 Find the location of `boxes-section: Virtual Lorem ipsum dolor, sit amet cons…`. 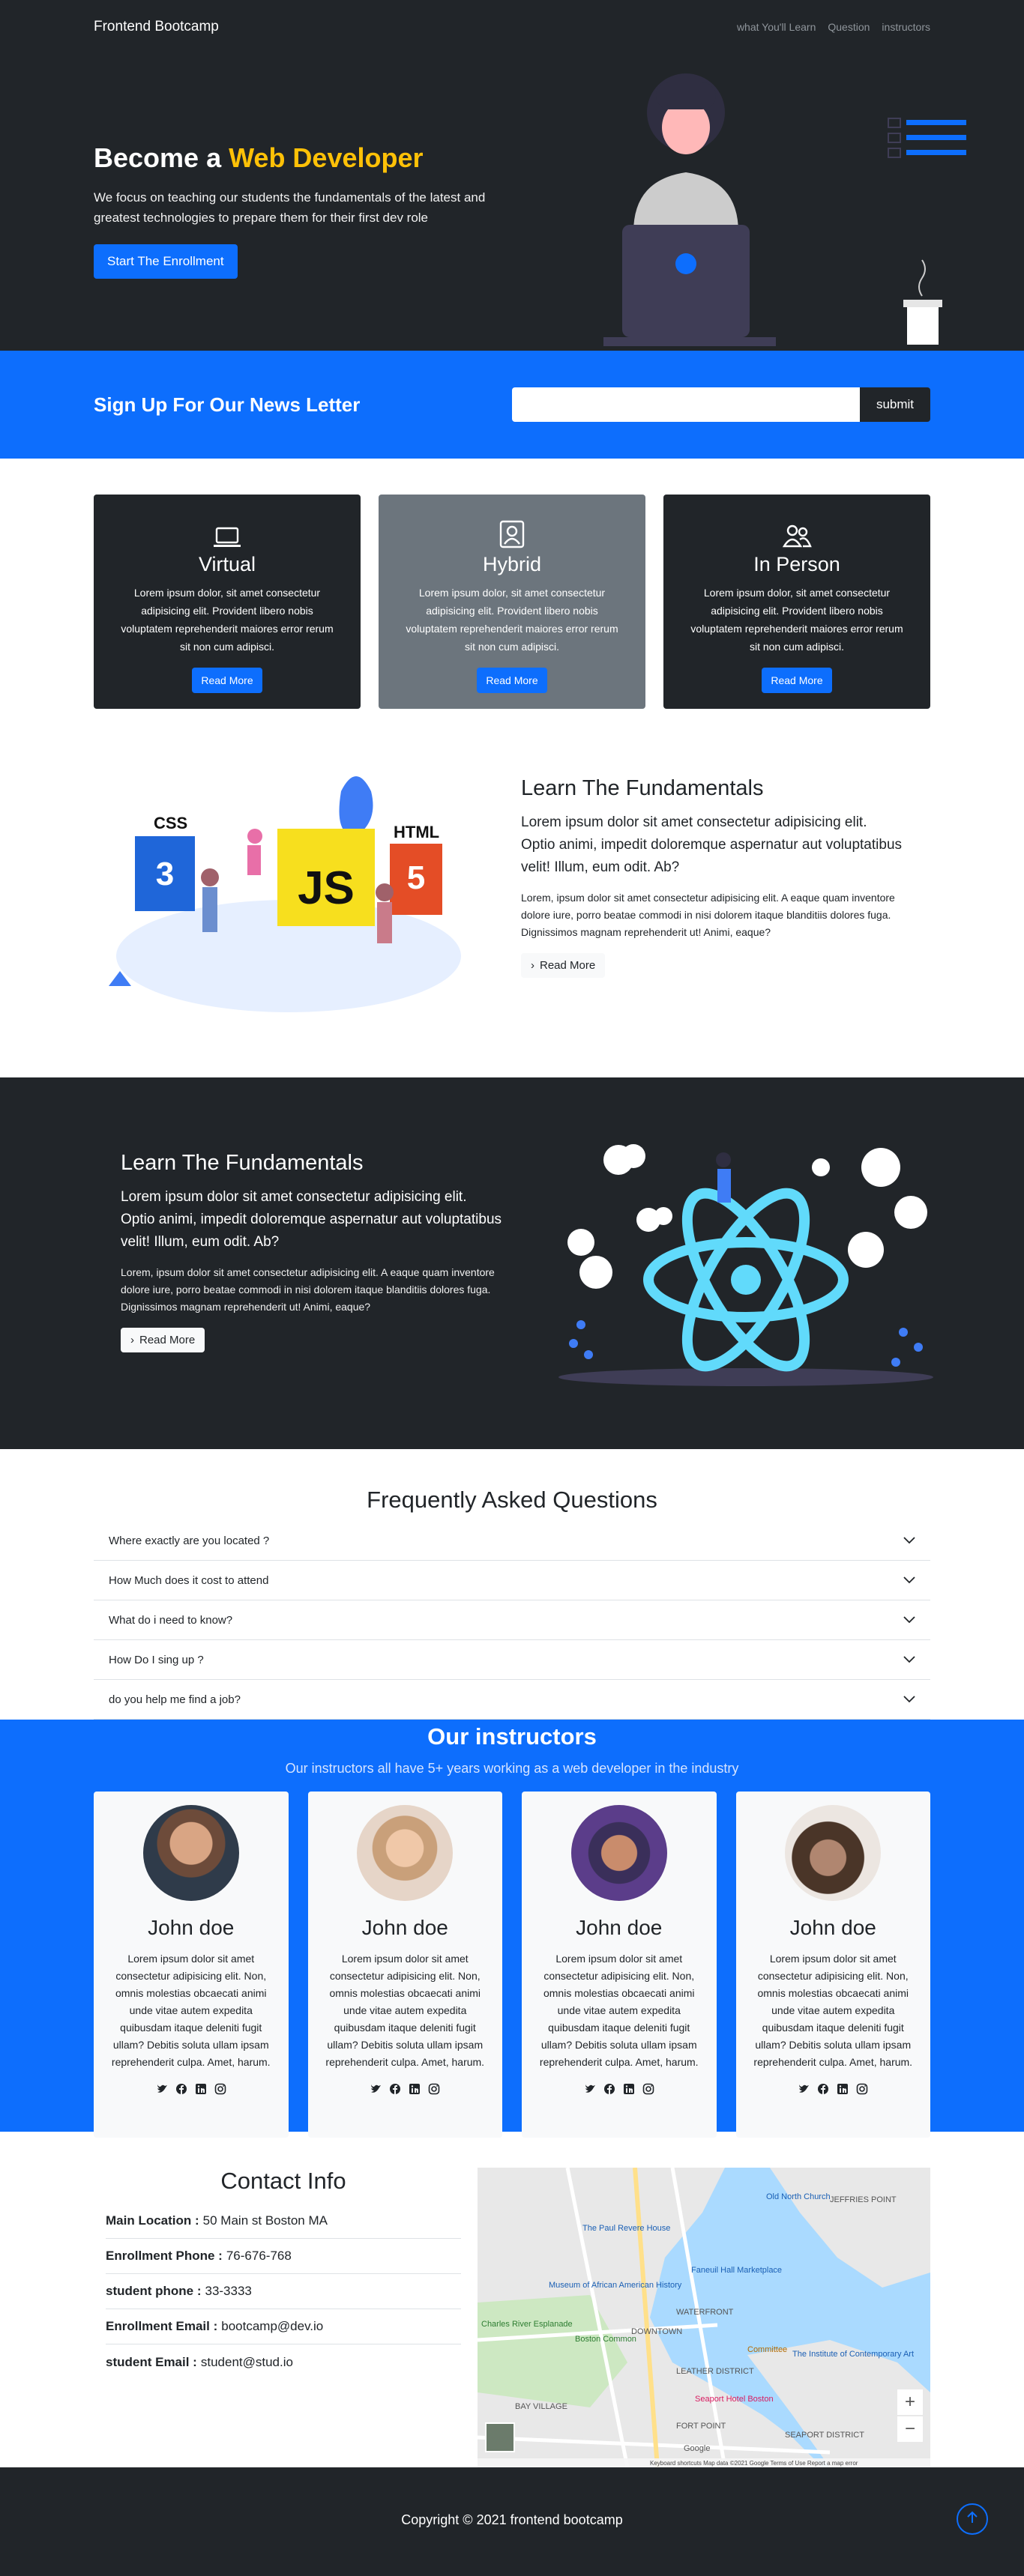

boxes-section: Virtual Lorem ipsum dolor, sit amet cons… is located at coordinates (512, 584).